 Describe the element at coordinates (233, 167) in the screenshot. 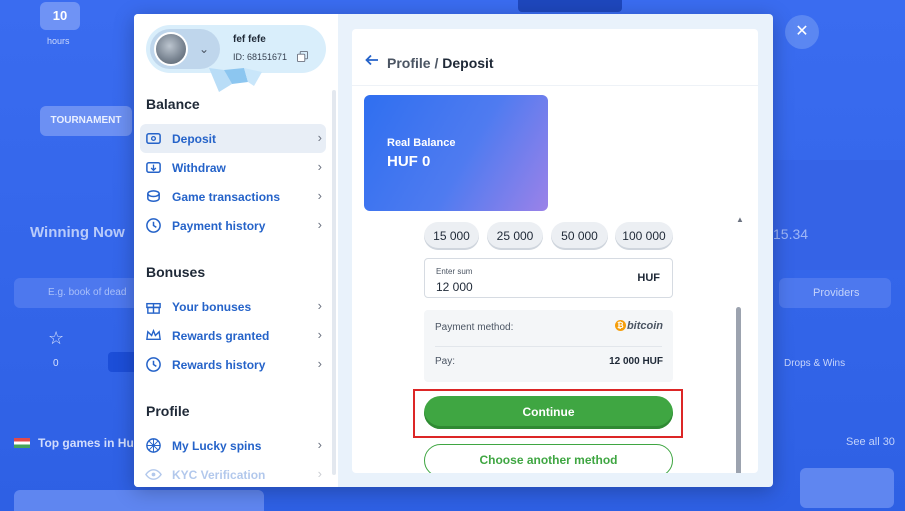

I see `sidebar-item-withdraw: Withdraw ›` at that location.